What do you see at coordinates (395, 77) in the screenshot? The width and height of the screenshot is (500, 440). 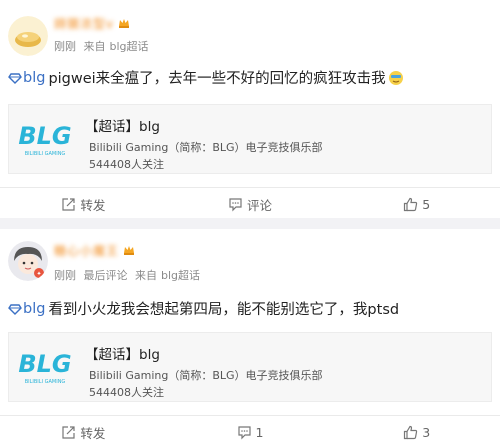 I see `emoji-icon` at bounding box center [395, 77].